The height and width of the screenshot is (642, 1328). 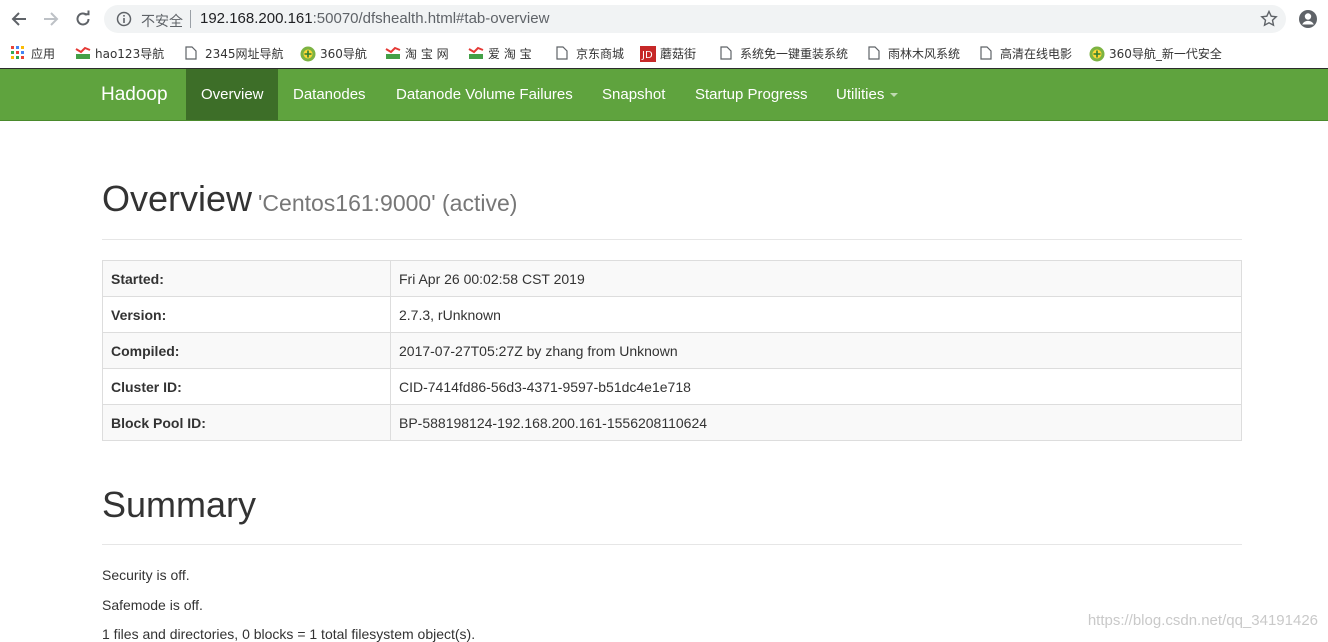 I want to click on bookmark-label: 爱 淘 宝, so click(x=510, y=53).